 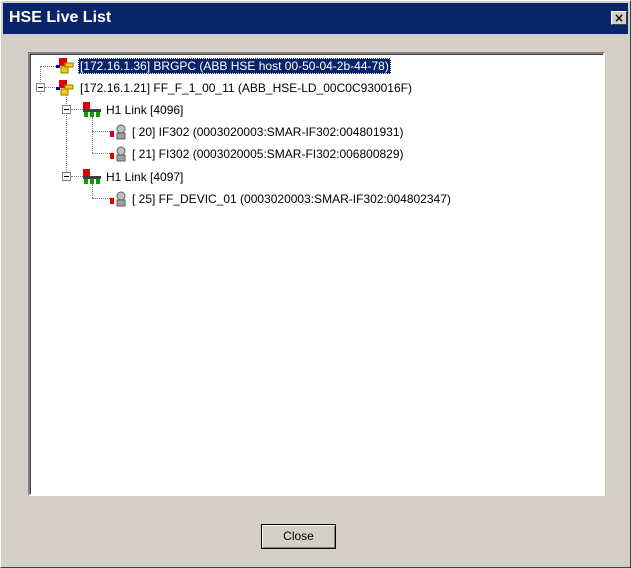 I want to click on title-close-button: ×, so click(x=619, y=18).